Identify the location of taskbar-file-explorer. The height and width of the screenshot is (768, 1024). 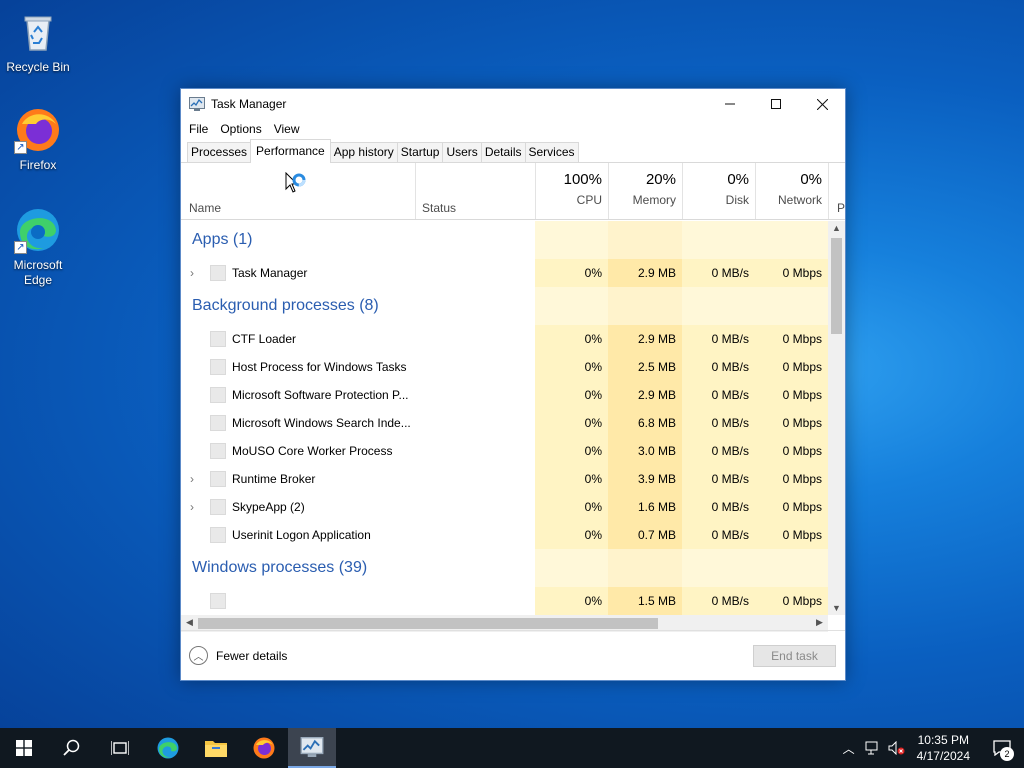
(216, 748).